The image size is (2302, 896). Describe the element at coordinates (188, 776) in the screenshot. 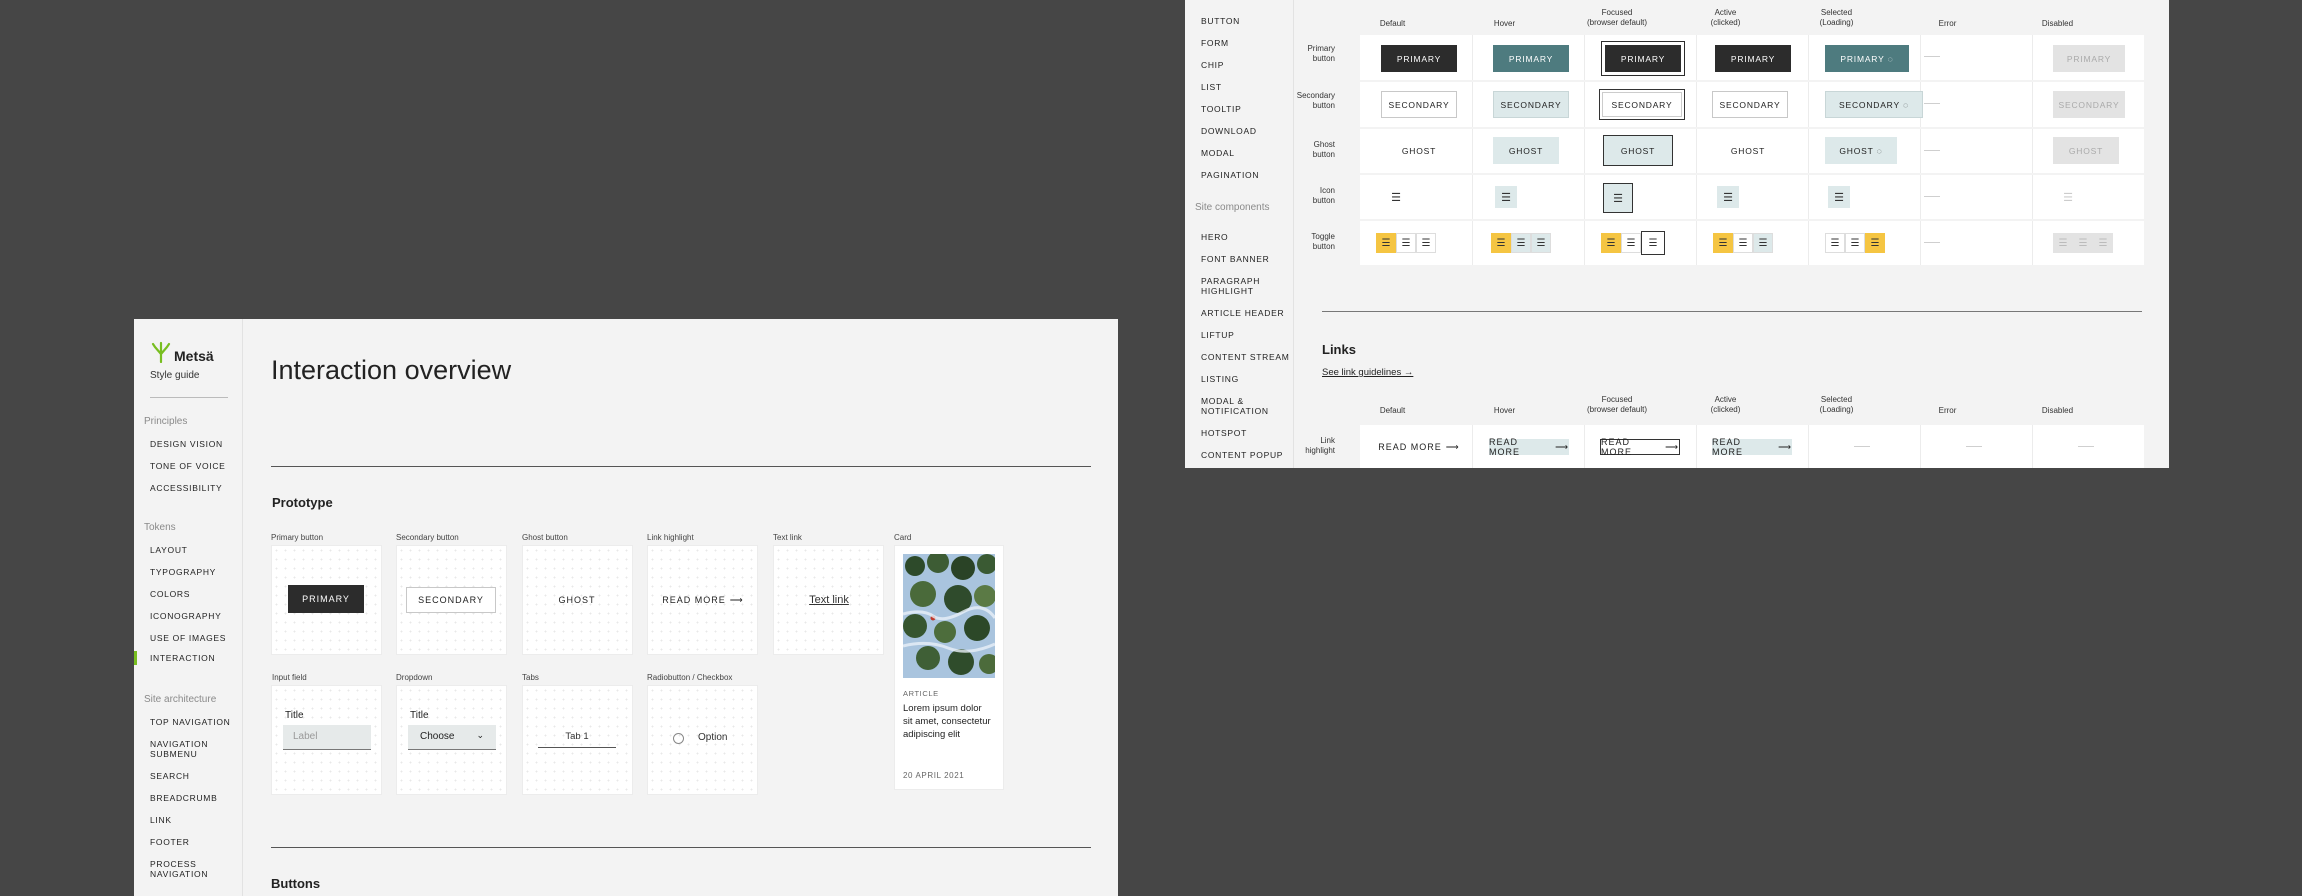

I see `nav-item-search: SEARCH` at that location.